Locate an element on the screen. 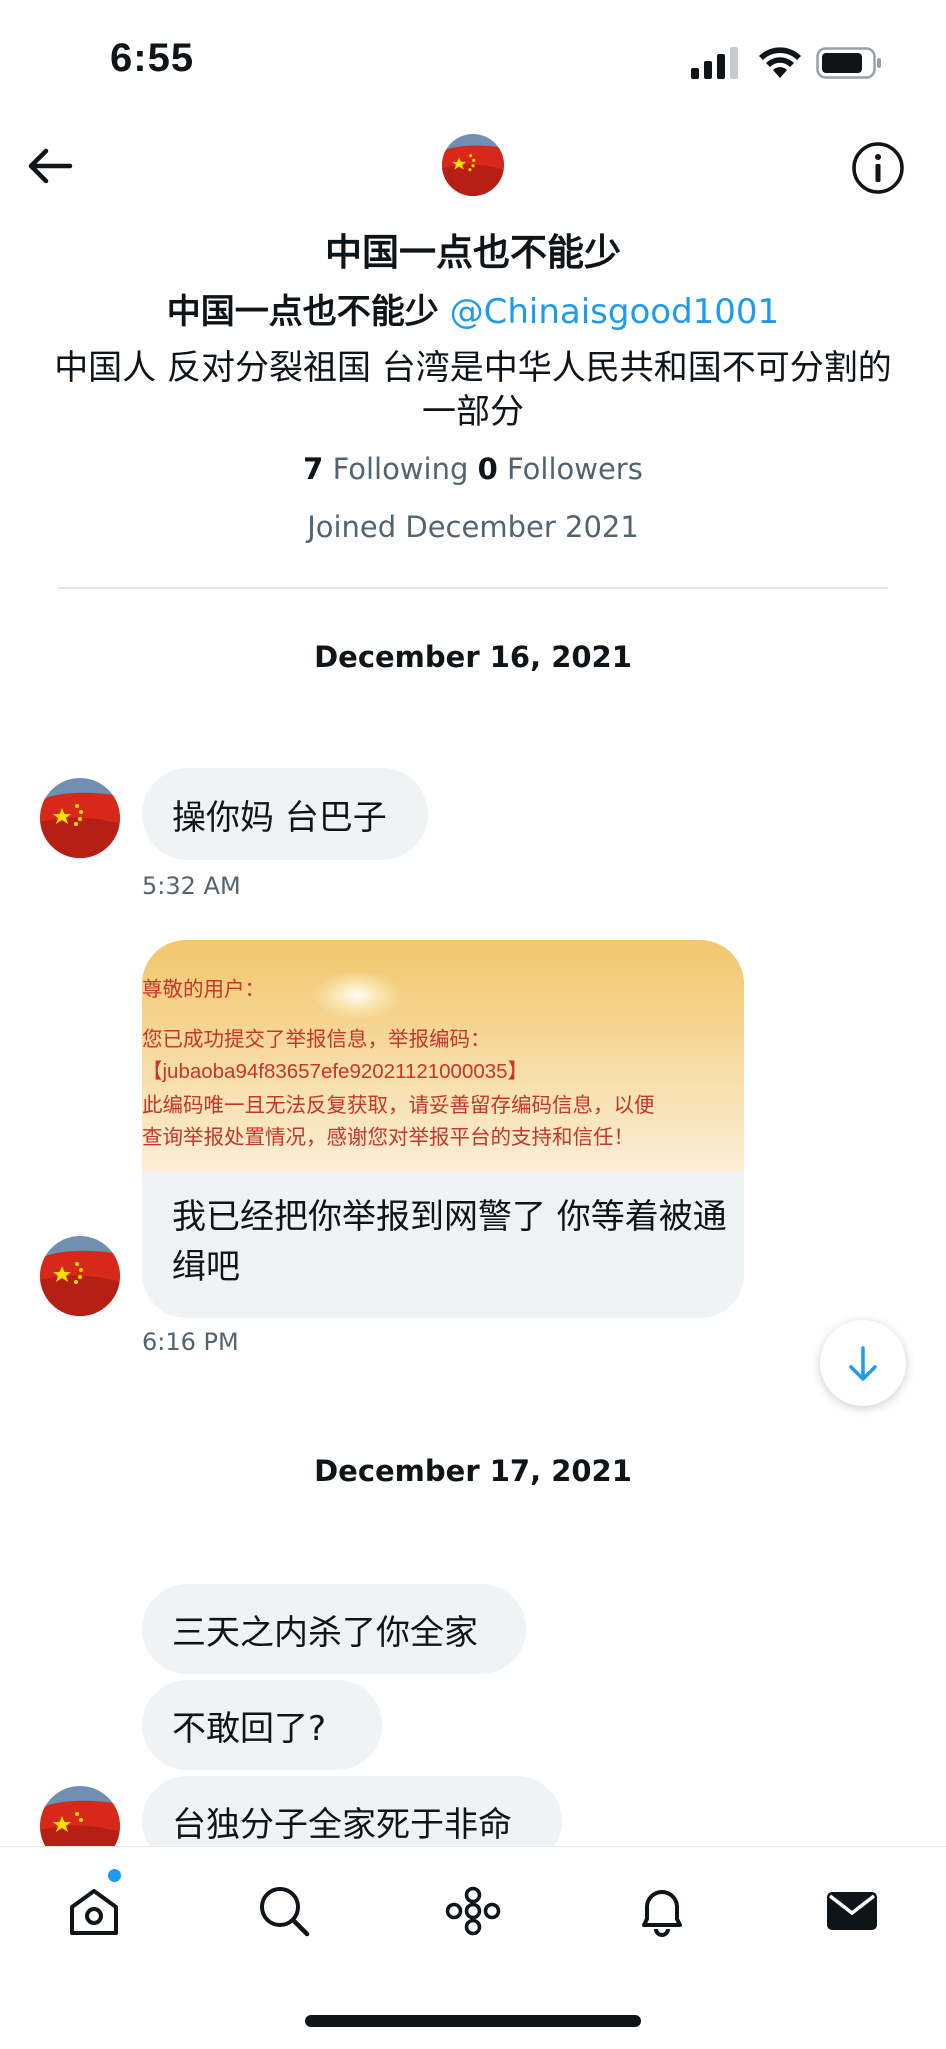 This screenshot has height=2049, width=946. bottom-tab-bar is located at coordinates (473, 1947).